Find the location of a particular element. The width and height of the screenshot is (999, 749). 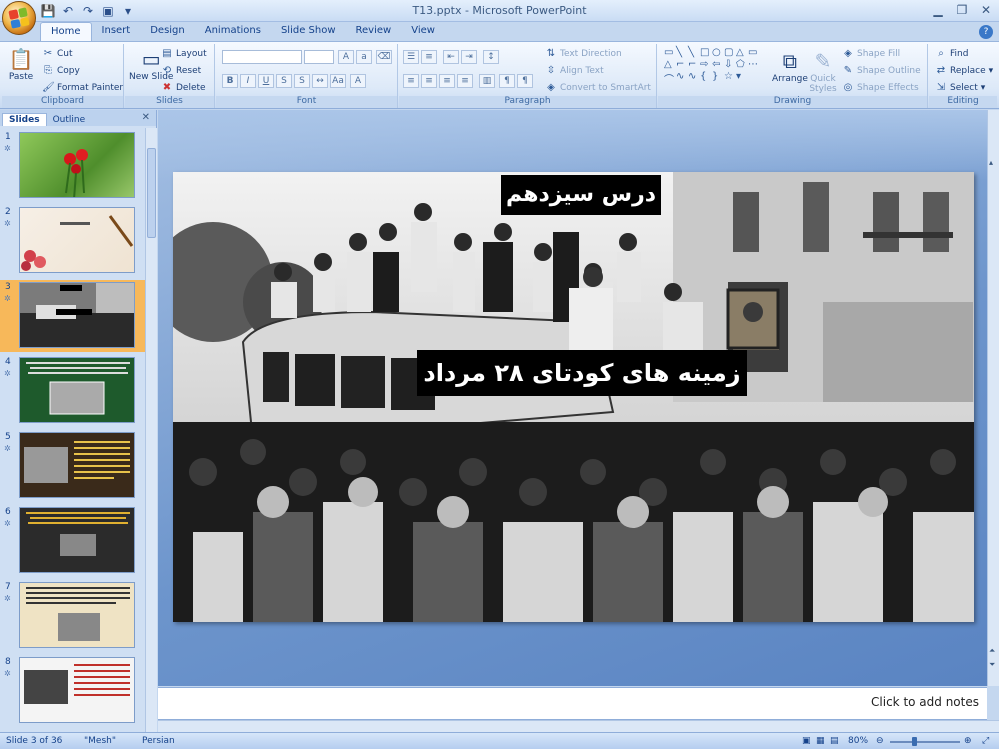

grow-font-icon: A is located at coordinates (346, 57).